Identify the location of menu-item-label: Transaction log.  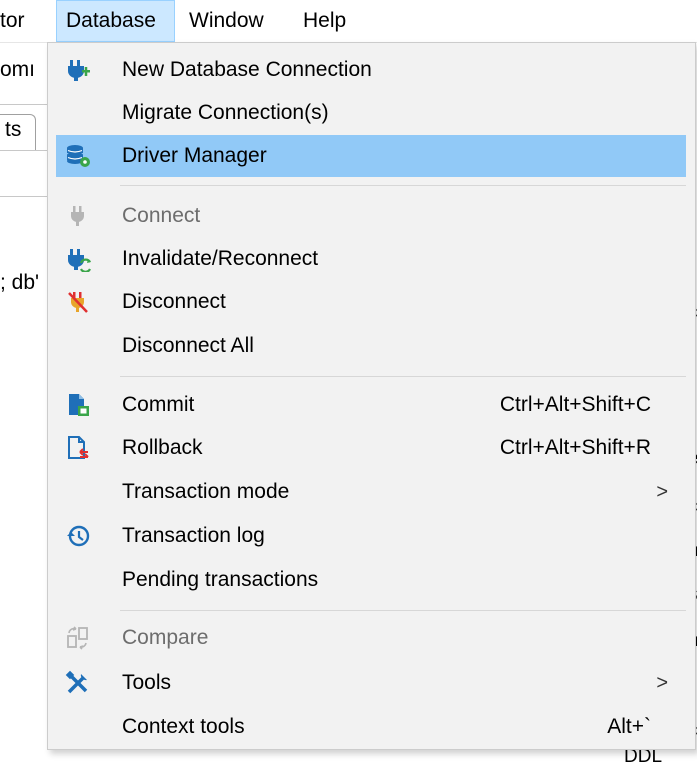
(193, 535).